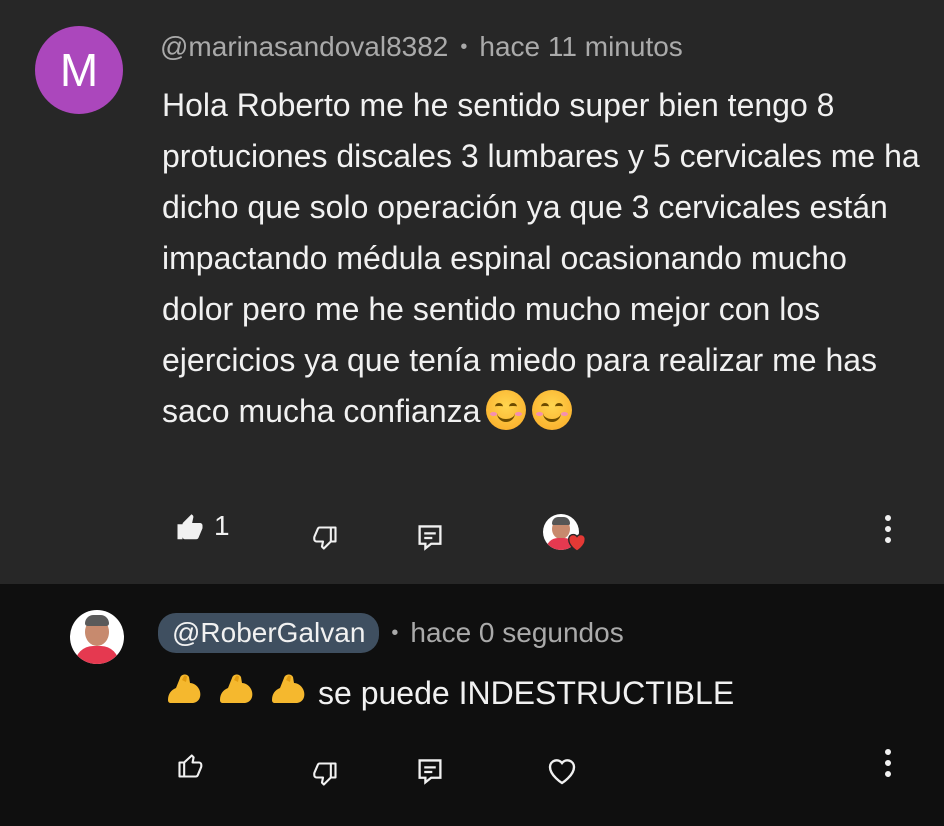 The height and width of the screenshot is (826, 944). I want to click on like-count: 1, so click(222, 525).